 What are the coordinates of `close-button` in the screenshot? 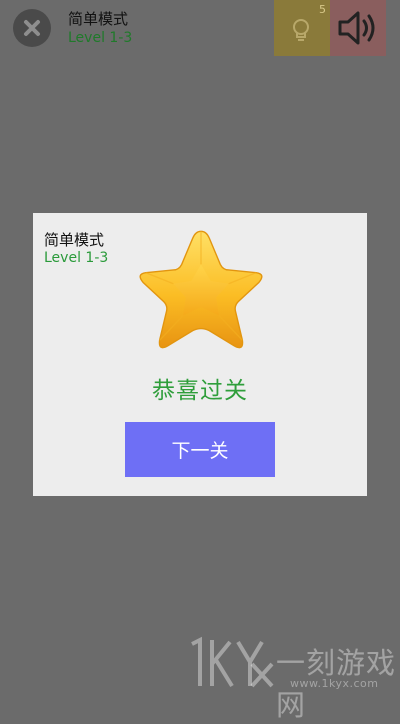 It's located at (32, 28).